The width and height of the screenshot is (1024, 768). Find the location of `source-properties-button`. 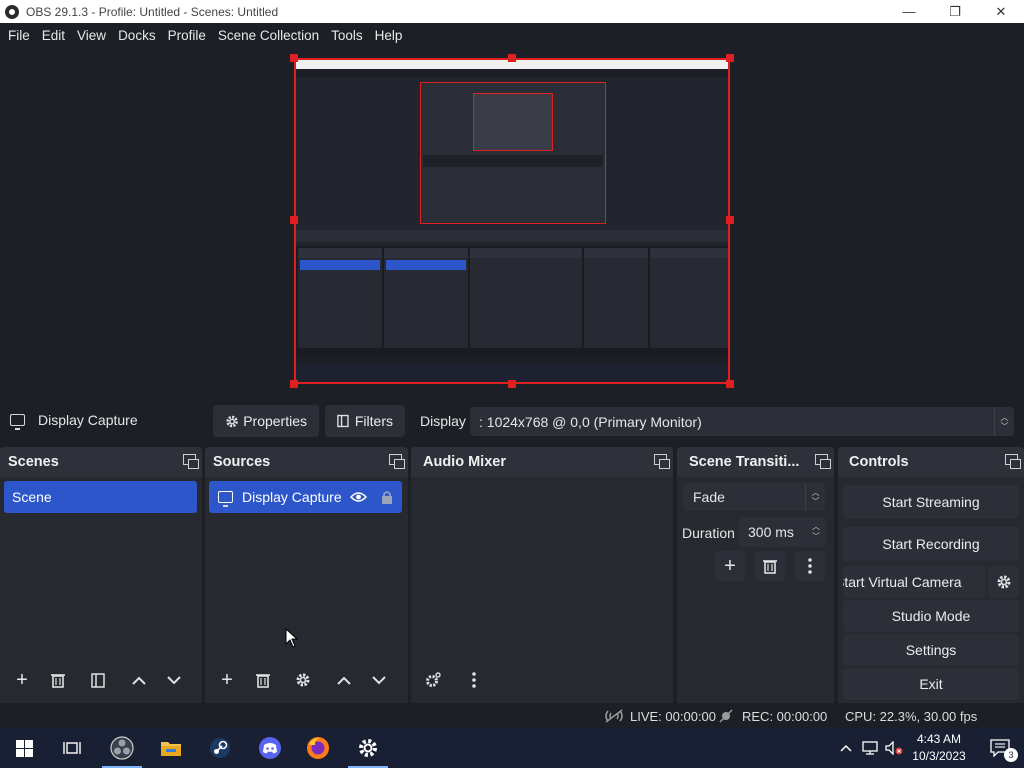

source-properties-button is located at coordinates (303, 680).